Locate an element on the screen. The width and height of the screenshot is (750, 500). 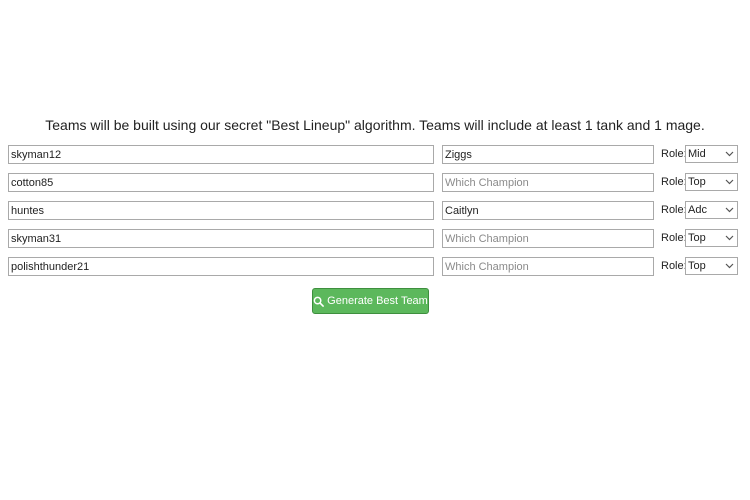
role-select-value: Adc is located at coordinates (697, 210).